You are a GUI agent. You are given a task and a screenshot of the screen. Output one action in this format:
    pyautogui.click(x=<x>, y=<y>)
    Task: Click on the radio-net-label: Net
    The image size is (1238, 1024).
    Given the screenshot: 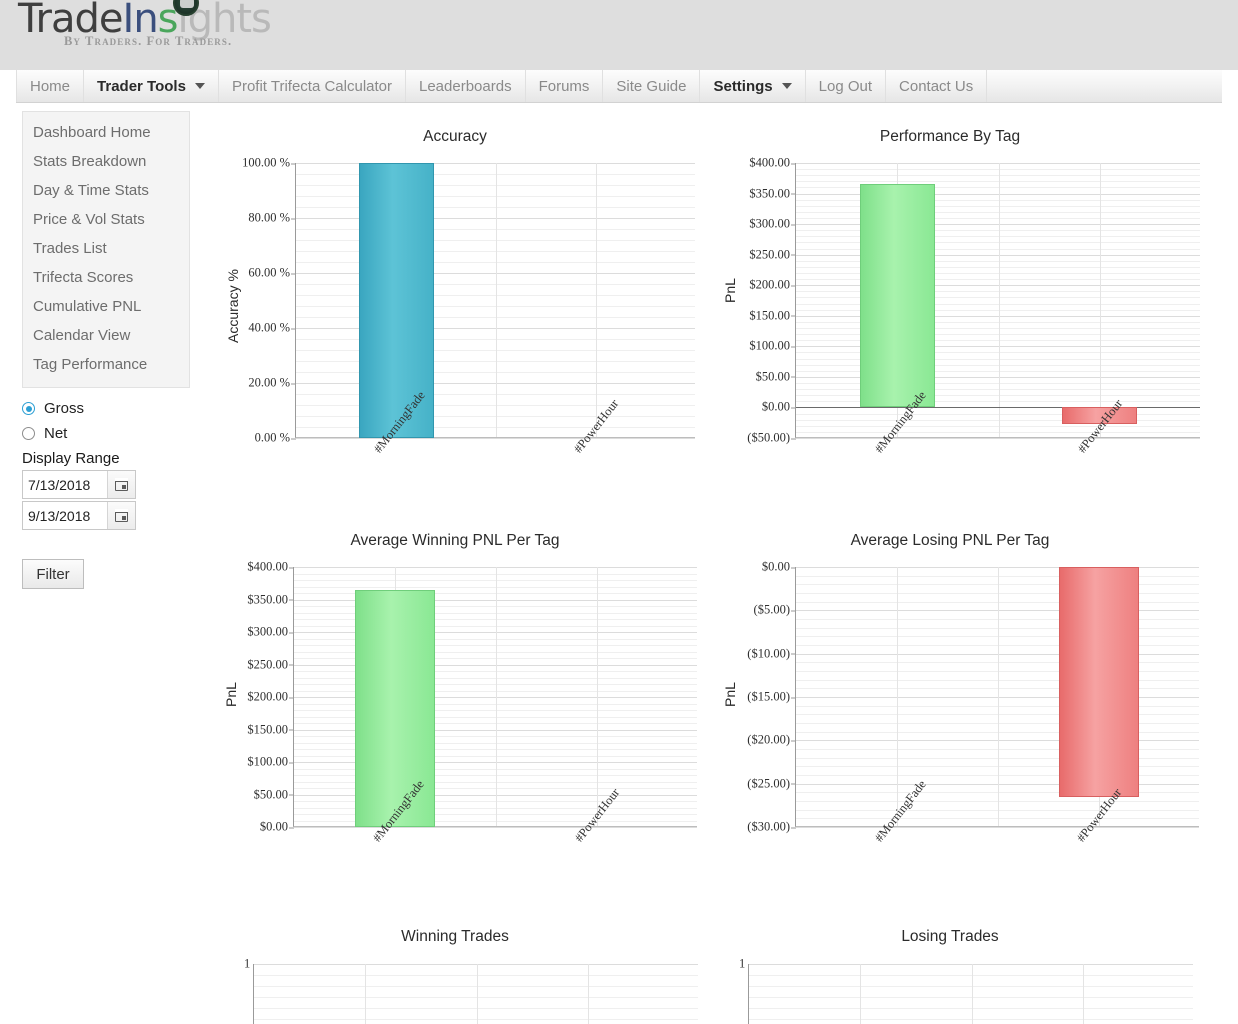 What is the action you would take?
    pyautogui.click(x=56, y=433)
    